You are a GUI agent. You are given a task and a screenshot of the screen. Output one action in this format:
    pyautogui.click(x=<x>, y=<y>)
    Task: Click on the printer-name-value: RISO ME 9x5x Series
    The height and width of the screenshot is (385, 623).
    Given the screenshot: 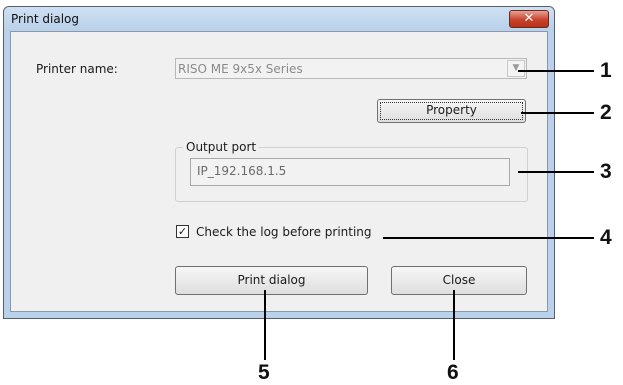 What is the action you would take?
    pyautogui.click(x=240, y=69)
    